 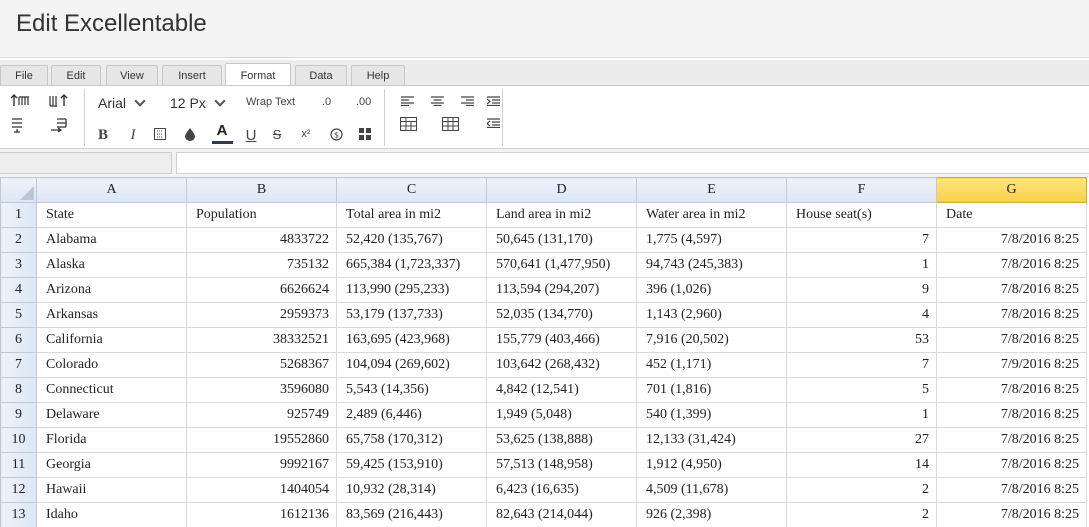 What do you see at coordinates (378, 76) in the screenshot?
I see `tab-help: Help` at bounding box center [378, 76].